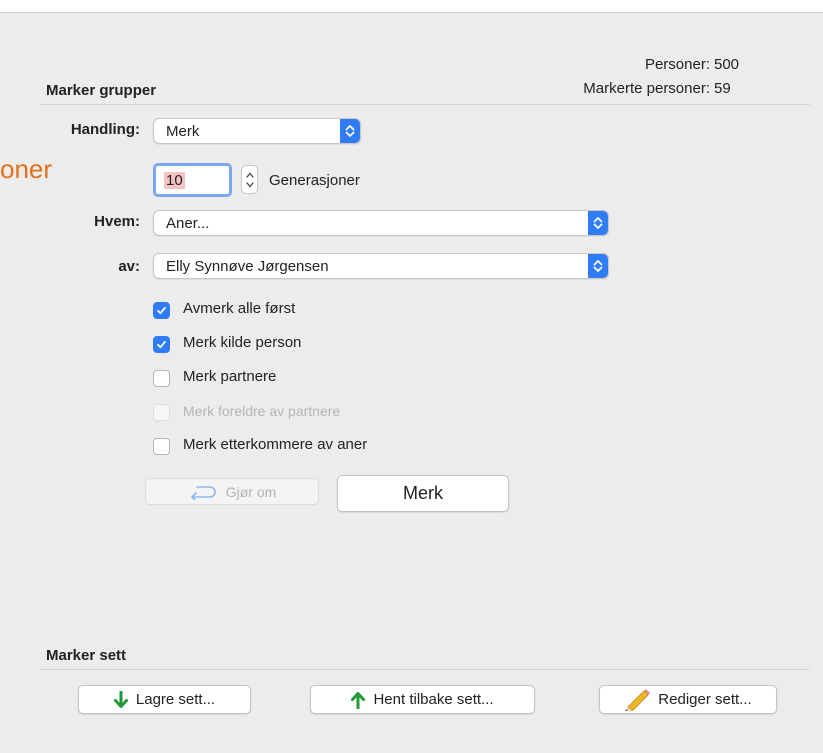 This screenshot has width=823, height=753. What do you see at coordinates (257, 131) in the screenshot?
I see `action-popup: Merk` at bounding box center [257, 131].